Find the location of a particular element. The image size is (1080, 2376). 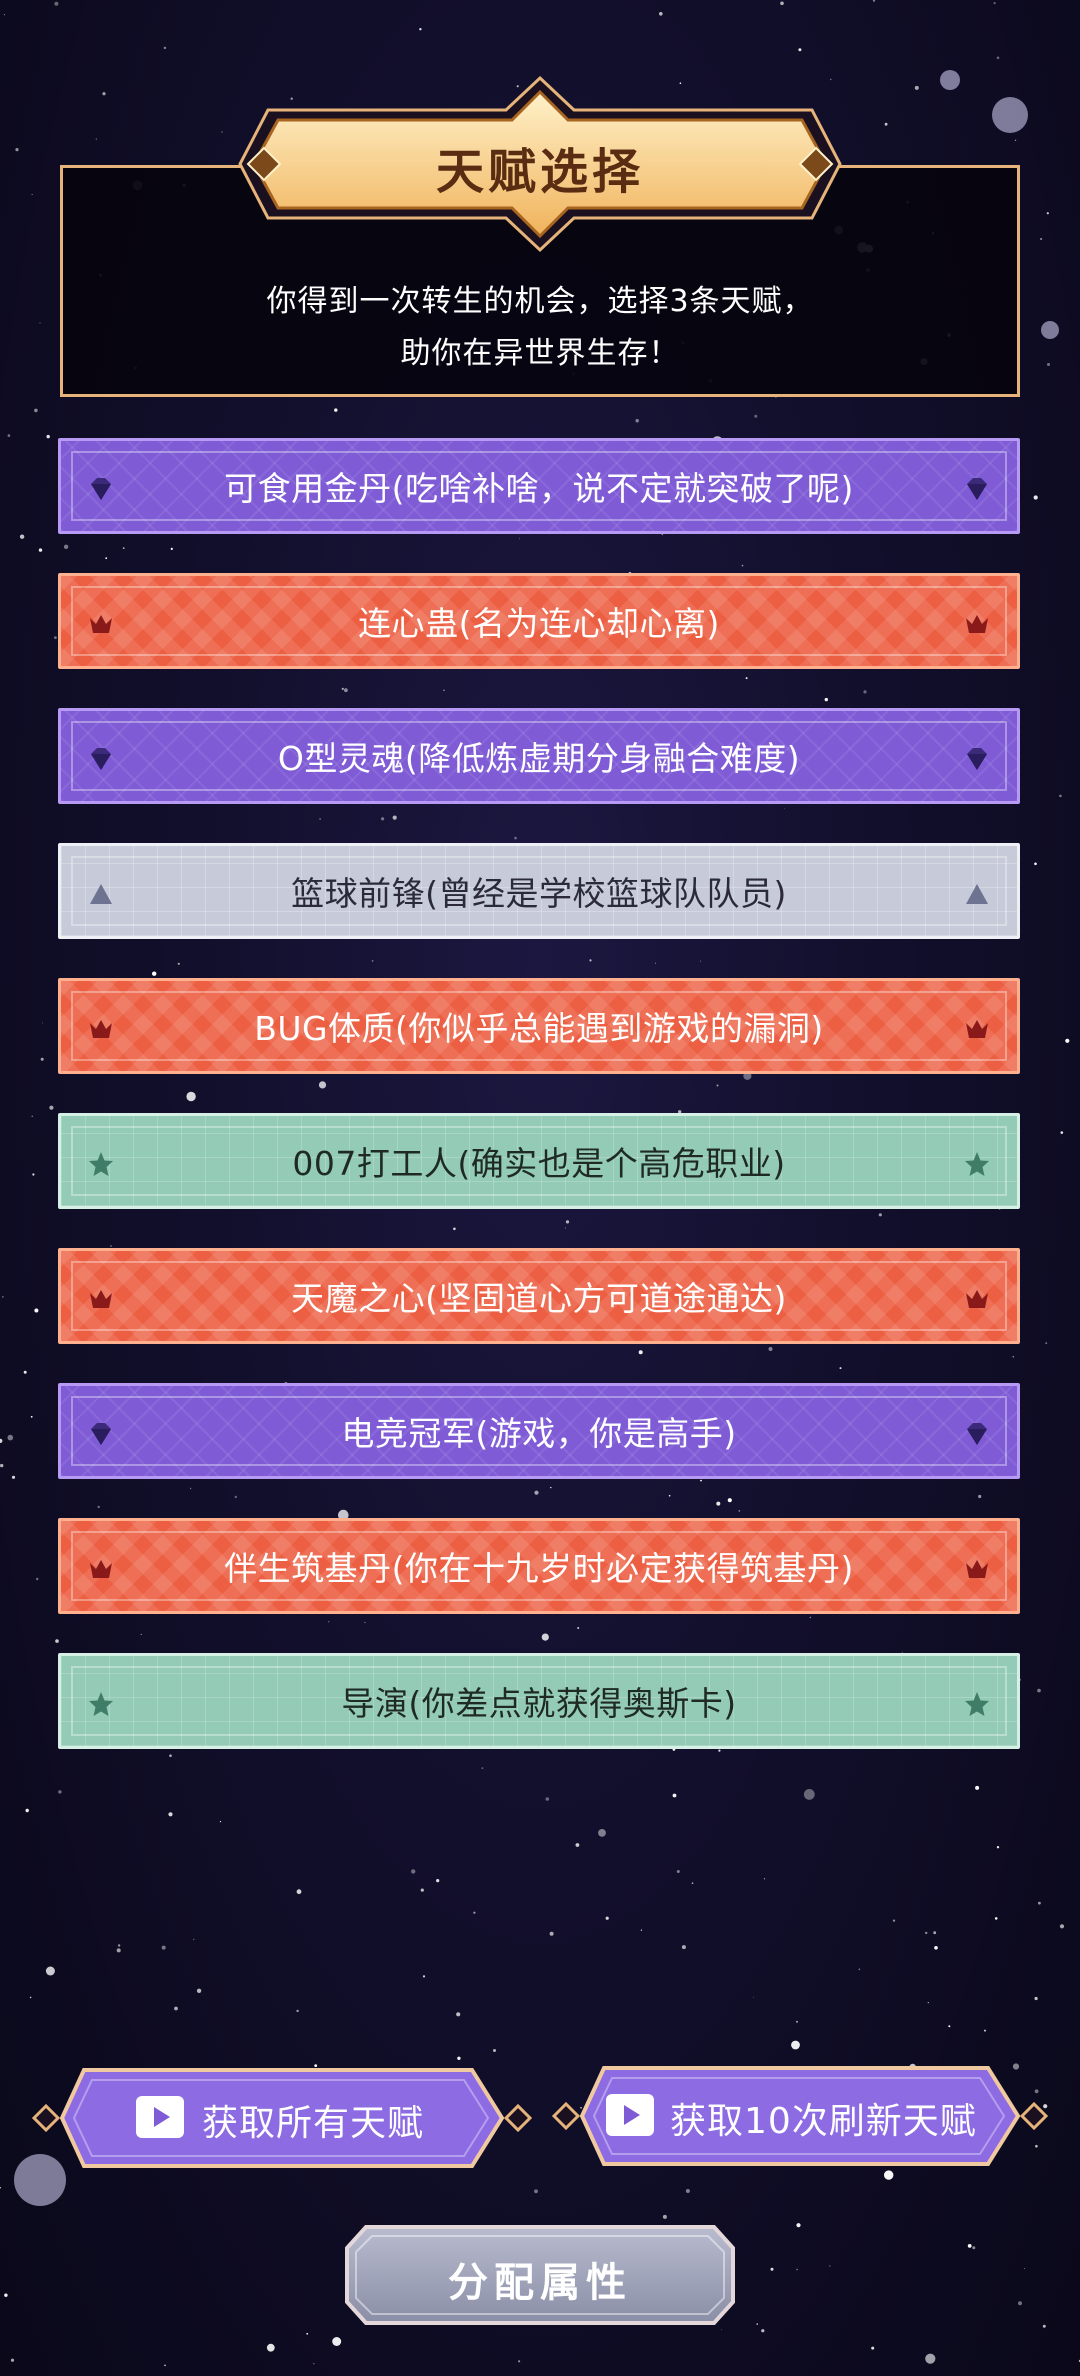

intro-line-2: 助你在异世界生存！ is located at coordinates (540, 353).